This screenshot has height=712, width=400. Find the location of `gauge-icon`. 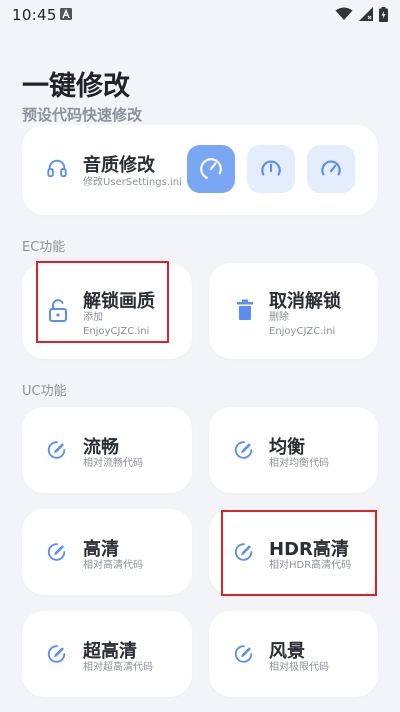

gauge-icon is located at coordinates (271, 168).